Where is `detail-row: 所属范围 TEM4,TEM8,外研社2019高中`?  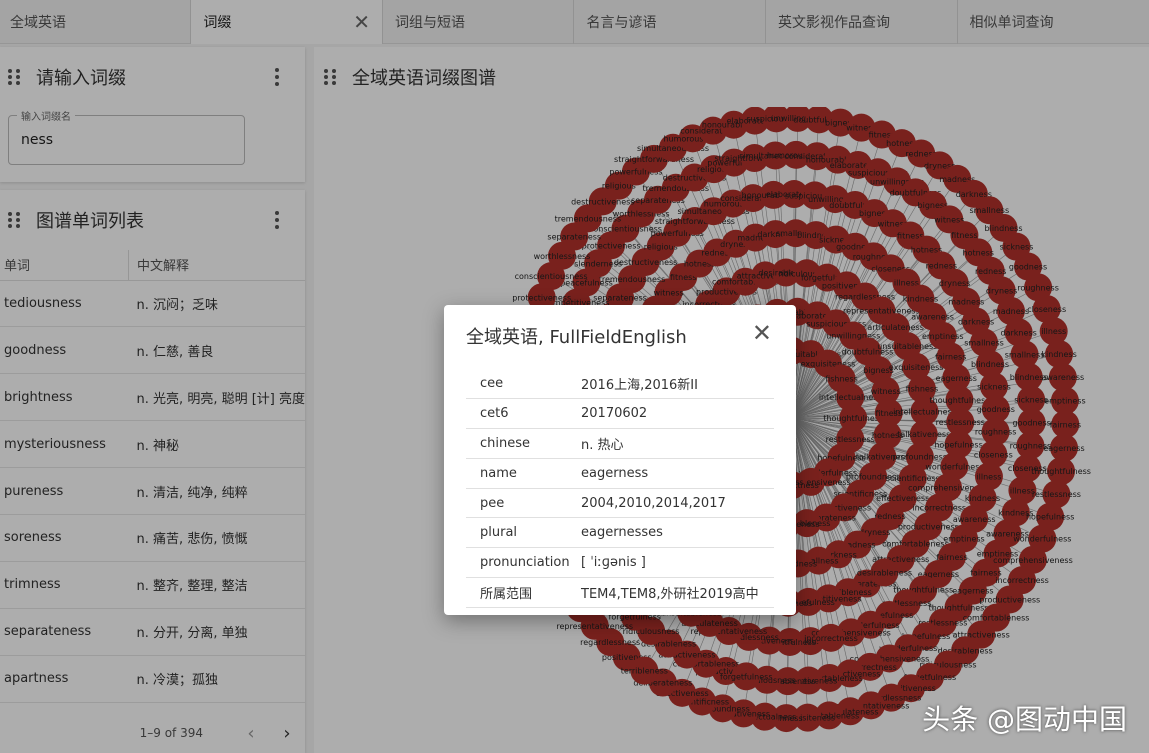 detail-row: 所属范围 TEM4,TEM8,外研社2019高中 is located at coordinates (620, 592).